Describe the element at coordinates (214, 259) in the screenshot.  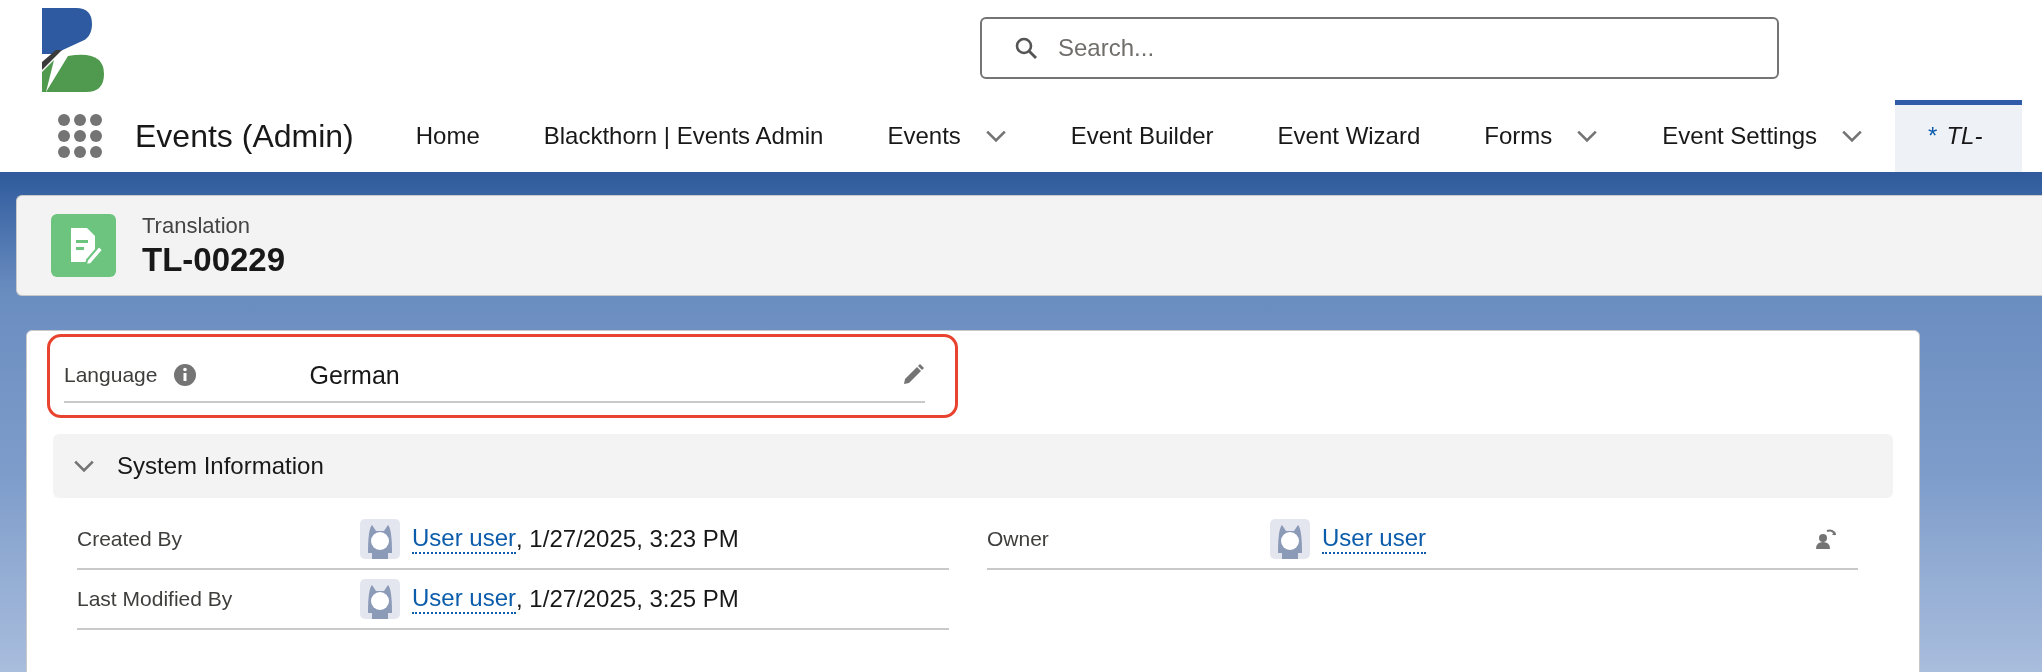
I see `record-name: TL-00229` at that location.